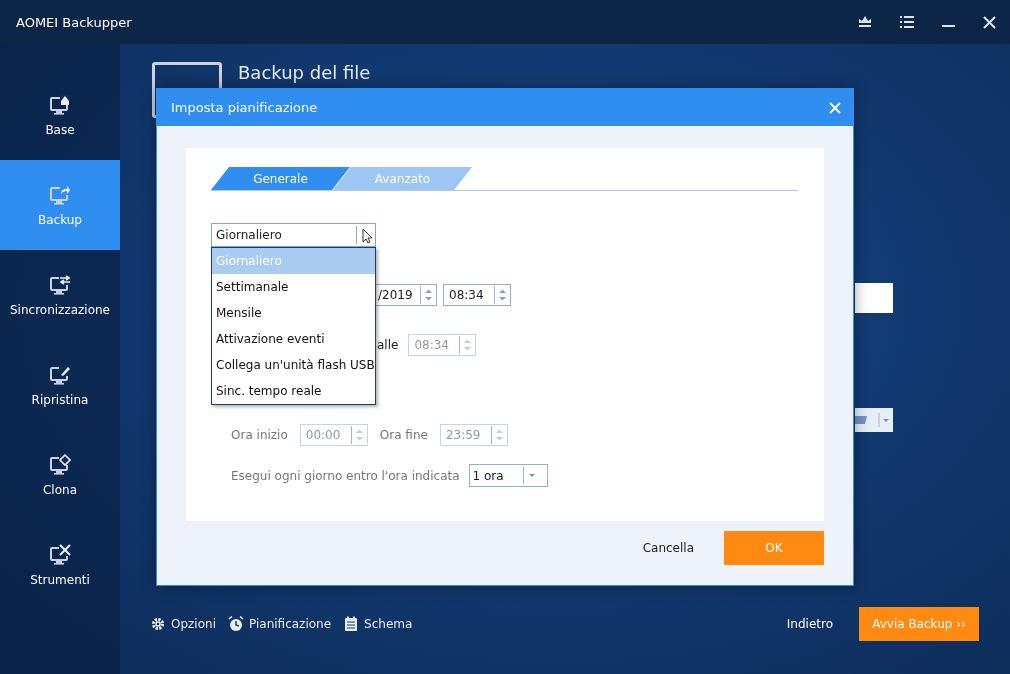 This screenshot has height=674, width=1010. Describe the element at coordinates (989, 22) in the screenshot. I see `close-icon` at that location.